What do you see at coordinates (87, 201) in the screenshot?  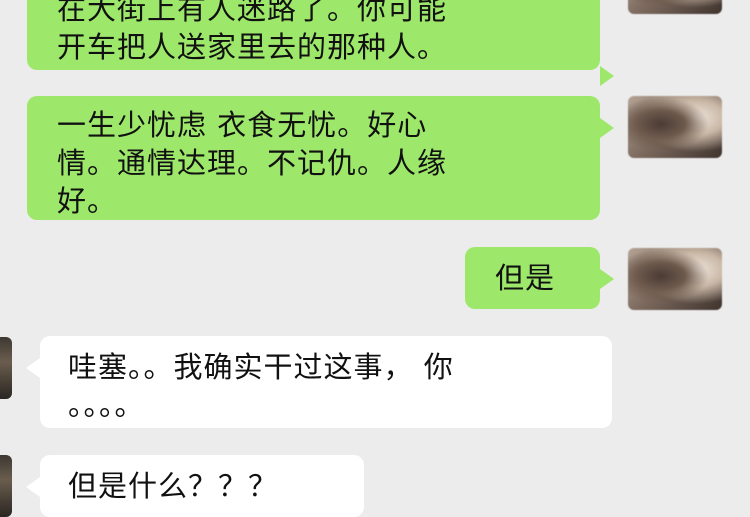 I see `message-text-line: 好。` at bounding box center [87, 201].